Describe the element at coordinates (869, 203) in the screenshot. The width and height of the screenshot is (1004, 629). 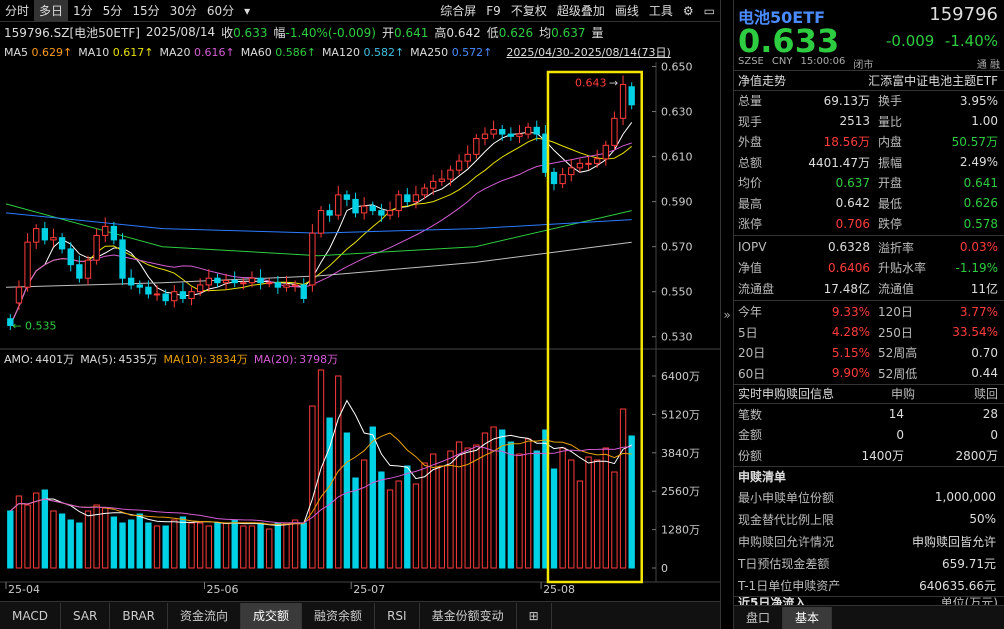
I see `quote-row: 最高 0.642 最低 0.626` at that location.